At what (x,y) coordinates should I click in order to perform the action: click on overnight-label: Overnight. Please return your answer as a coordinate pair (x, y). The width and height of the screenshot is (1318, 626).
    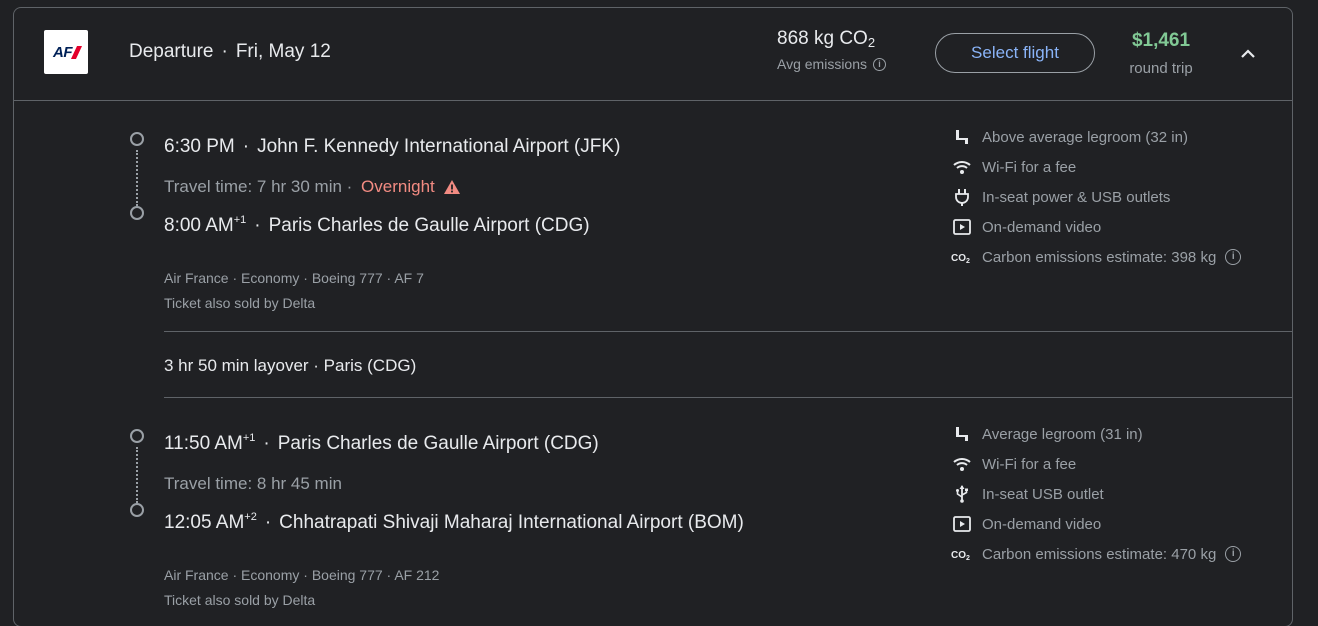
    Looking at the image, I should click on (398, 186).